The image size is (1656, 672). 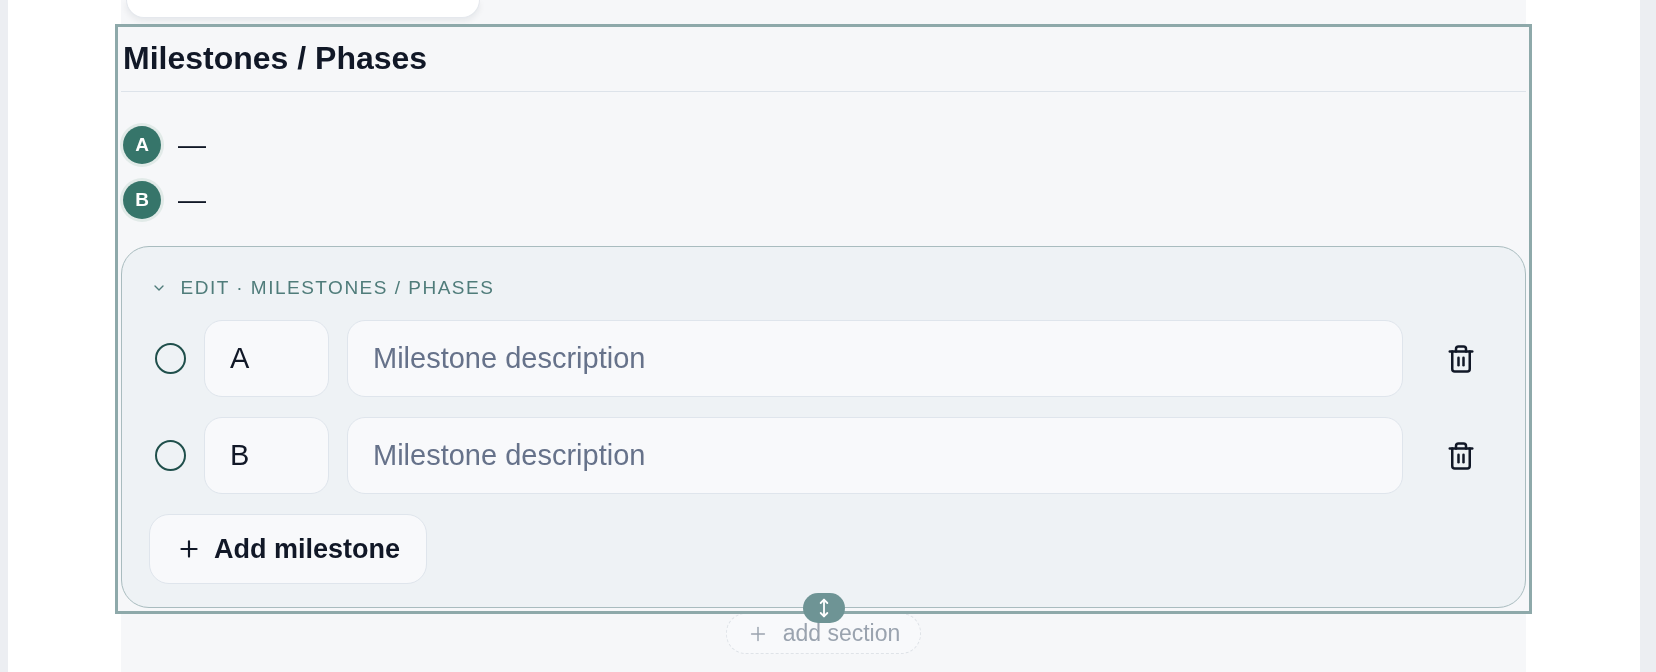 I want to click on code-field: B, so click(x=266, y=455).